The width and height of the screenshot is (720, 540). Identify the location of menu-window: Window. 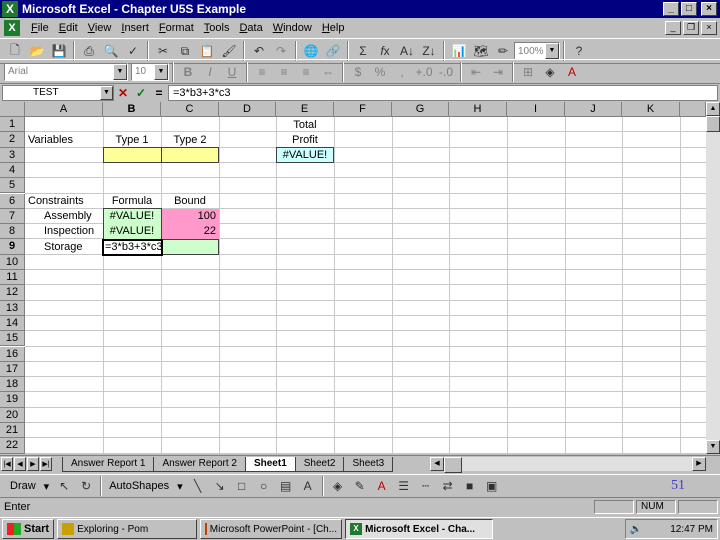
(292, 28).